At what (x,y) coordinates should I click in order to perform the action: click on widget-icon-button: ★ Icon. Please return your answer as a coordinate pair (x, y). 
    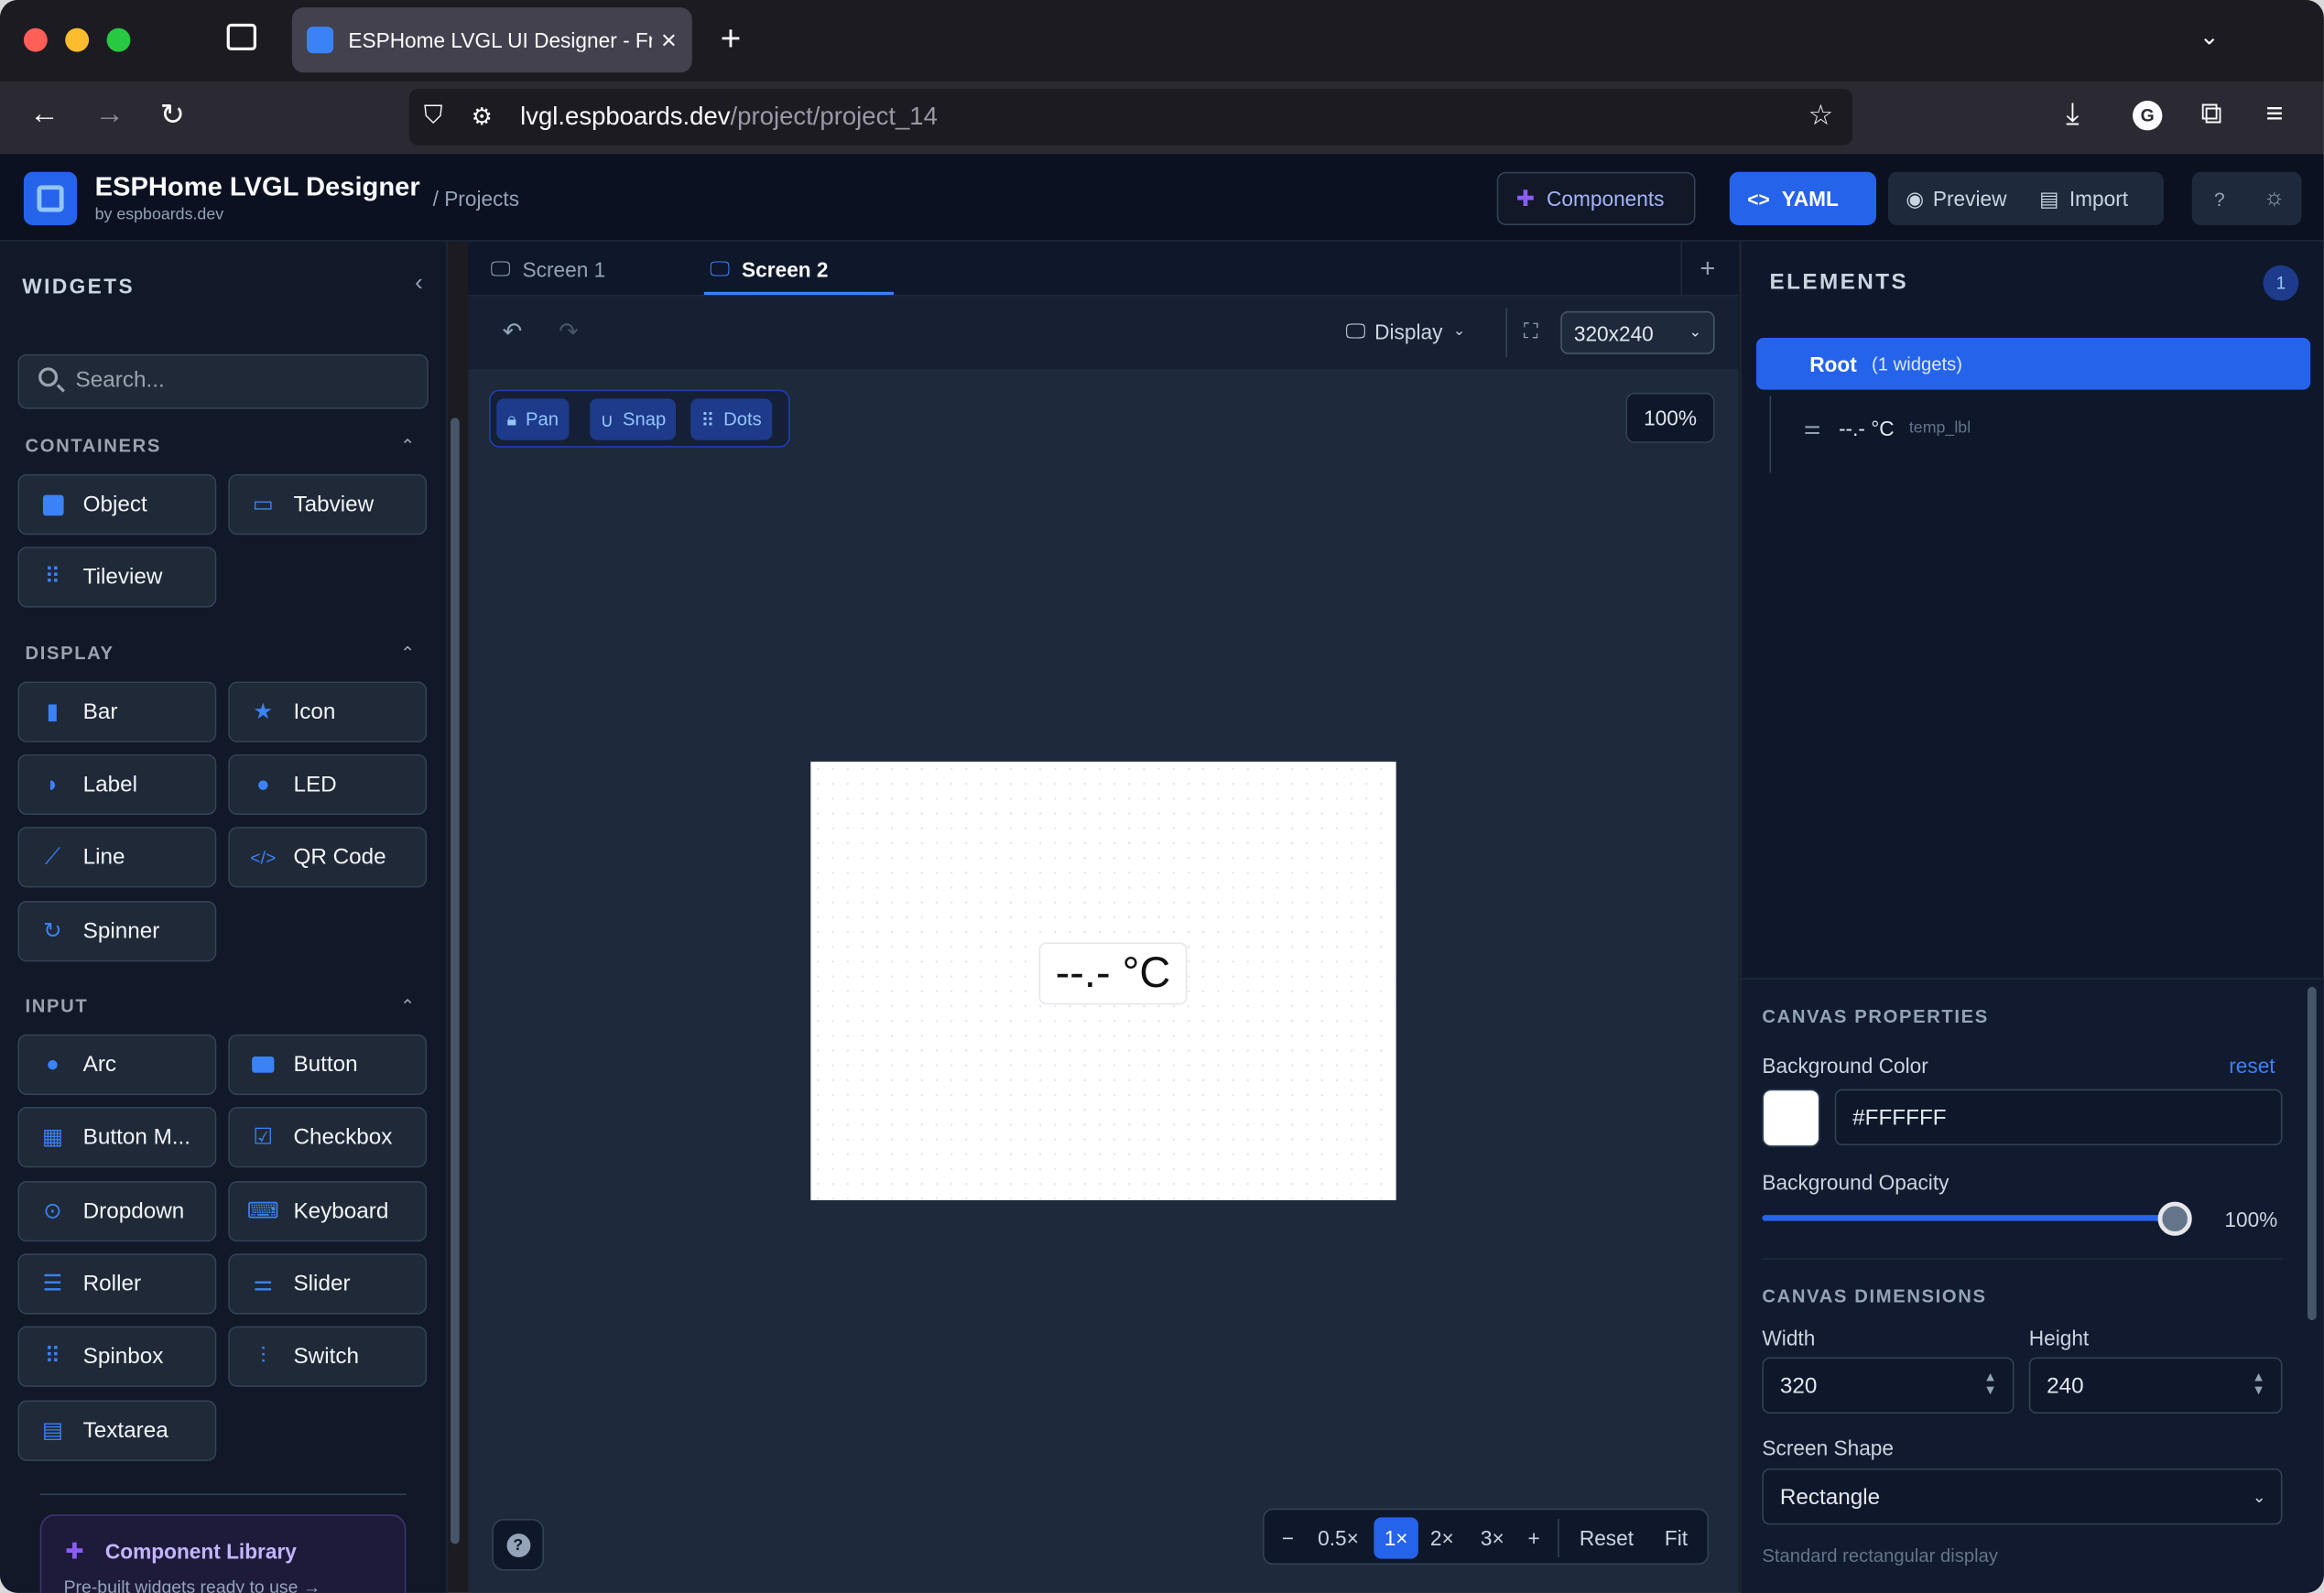
    Looking at the image, I should click on (328, 711).